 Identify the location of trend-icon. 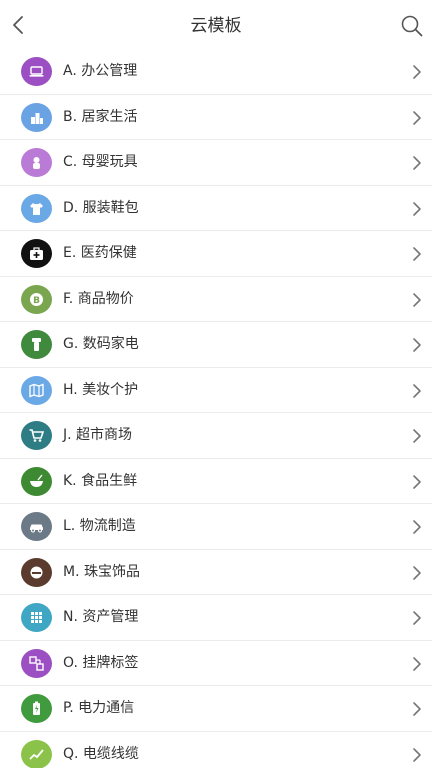
(36, 753).